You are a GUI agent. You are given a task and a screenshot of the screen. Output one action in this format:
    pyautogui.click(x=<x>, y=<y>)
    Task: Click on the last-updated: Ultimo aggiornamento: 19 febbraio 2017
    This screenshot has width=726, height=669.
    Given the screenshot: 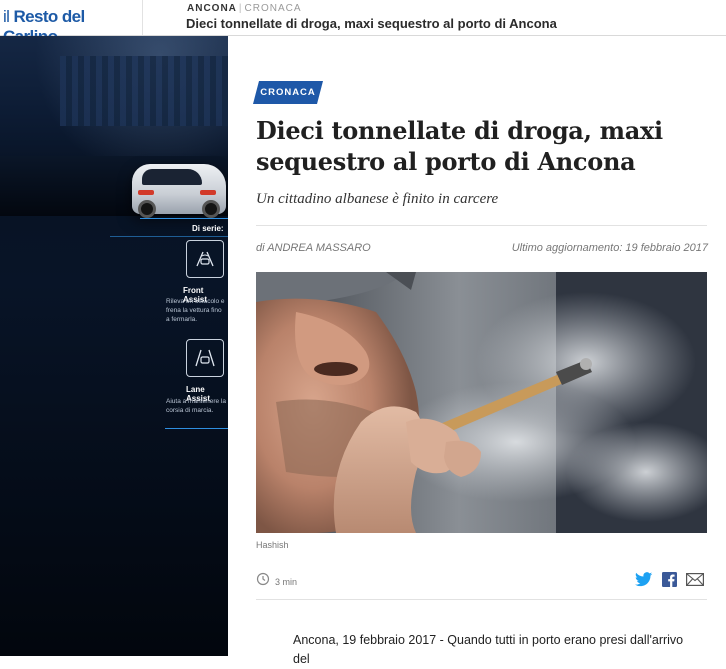 What is the action you would take?
    pyautogui.click(x=609, y=248)
    